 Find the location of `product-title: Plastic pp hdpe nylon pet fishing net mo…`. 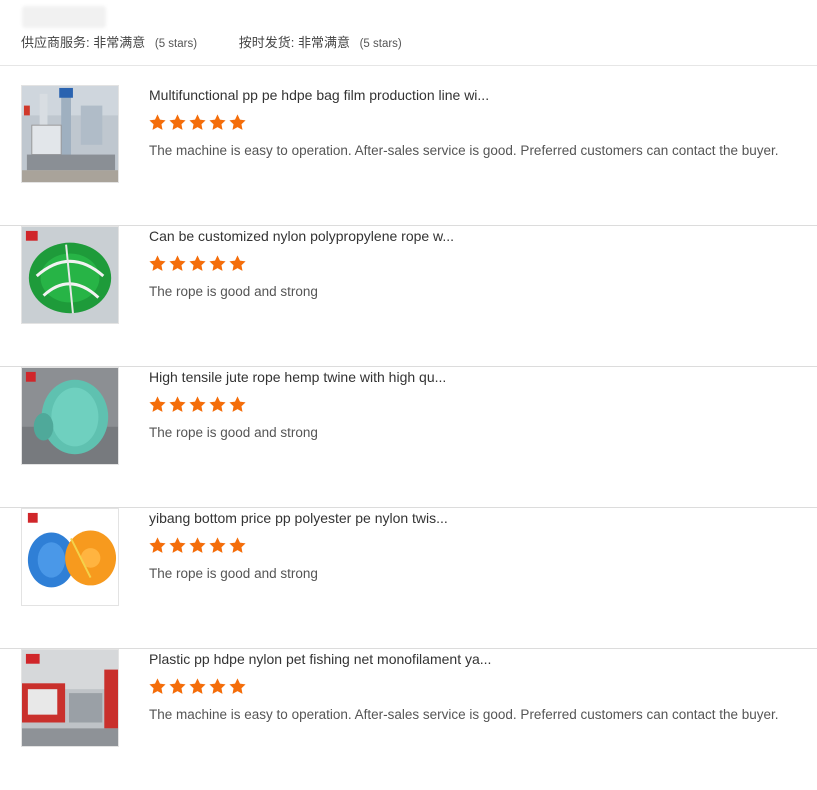

product-title: Plastic pp hdpe nylon pet fishing net mo… is located at coordinates (449, 659).